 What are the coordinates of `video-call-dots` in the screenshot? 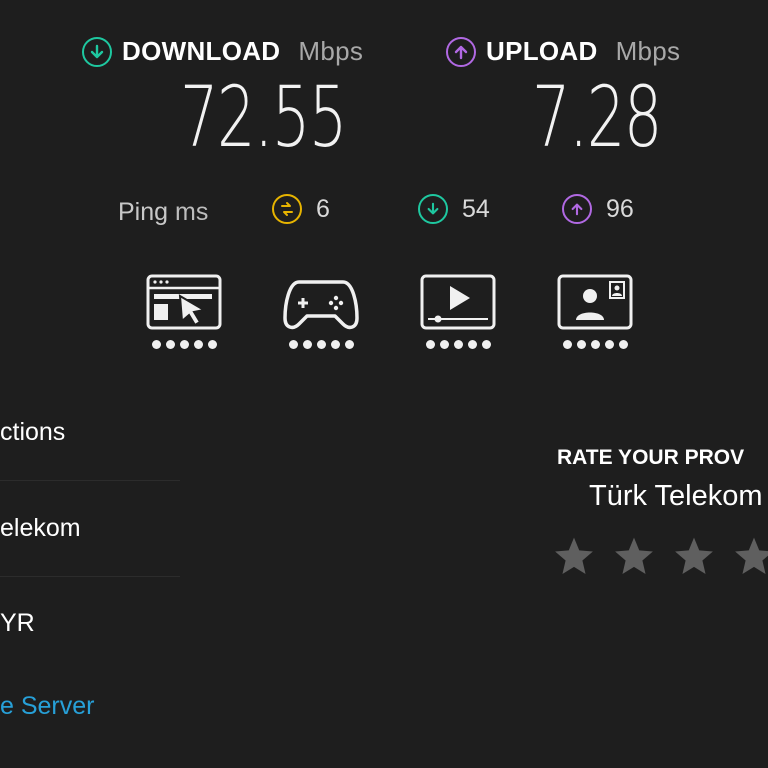 It's located at (595, 344).